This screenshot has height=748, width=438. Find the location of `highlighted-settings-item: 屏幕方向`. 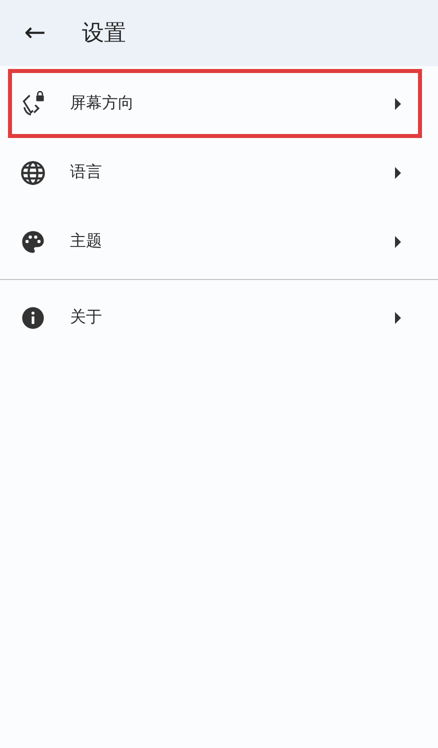

highlighted-settings-item: 屏幕方向 is located at coordinates (215, 103).